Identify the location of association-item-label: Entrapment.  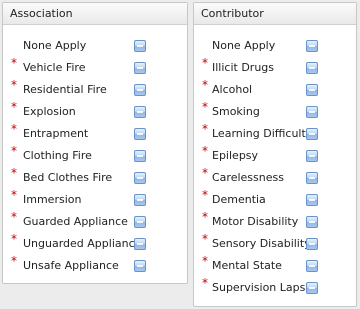
(56, 133).